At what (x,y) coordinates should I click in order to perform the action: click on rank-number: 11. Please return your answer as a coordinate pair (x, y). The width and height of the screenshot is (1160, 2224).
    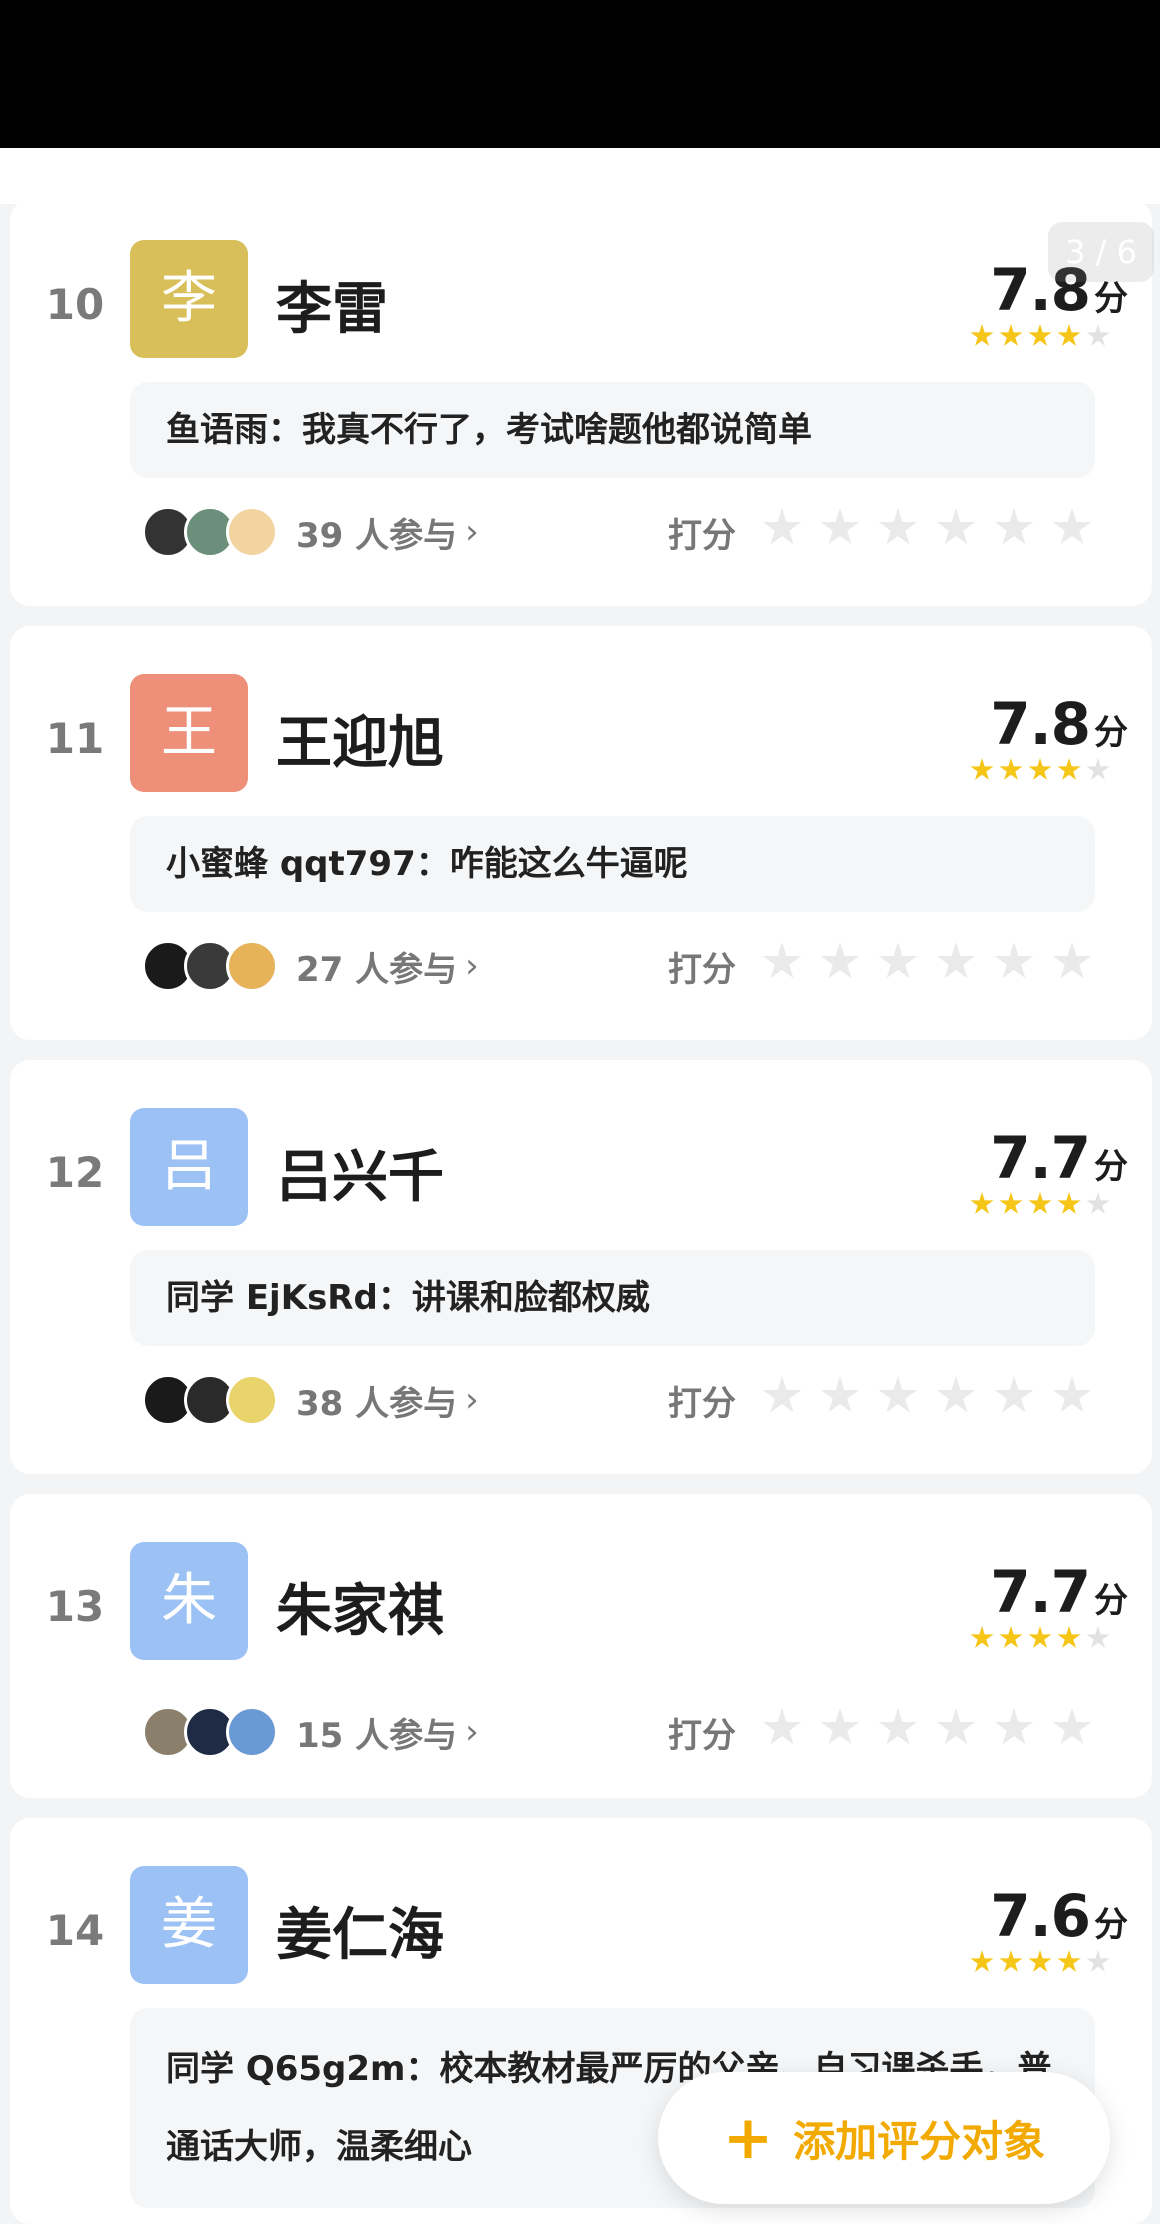
    Looking at the image, I should click on (75, 738).